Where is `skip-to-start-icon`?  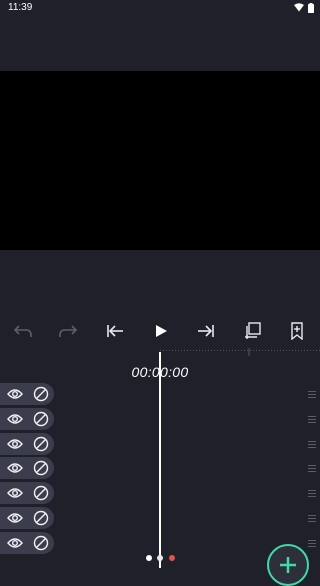
skip-to-start-icon is located at coordinates (115, 331).